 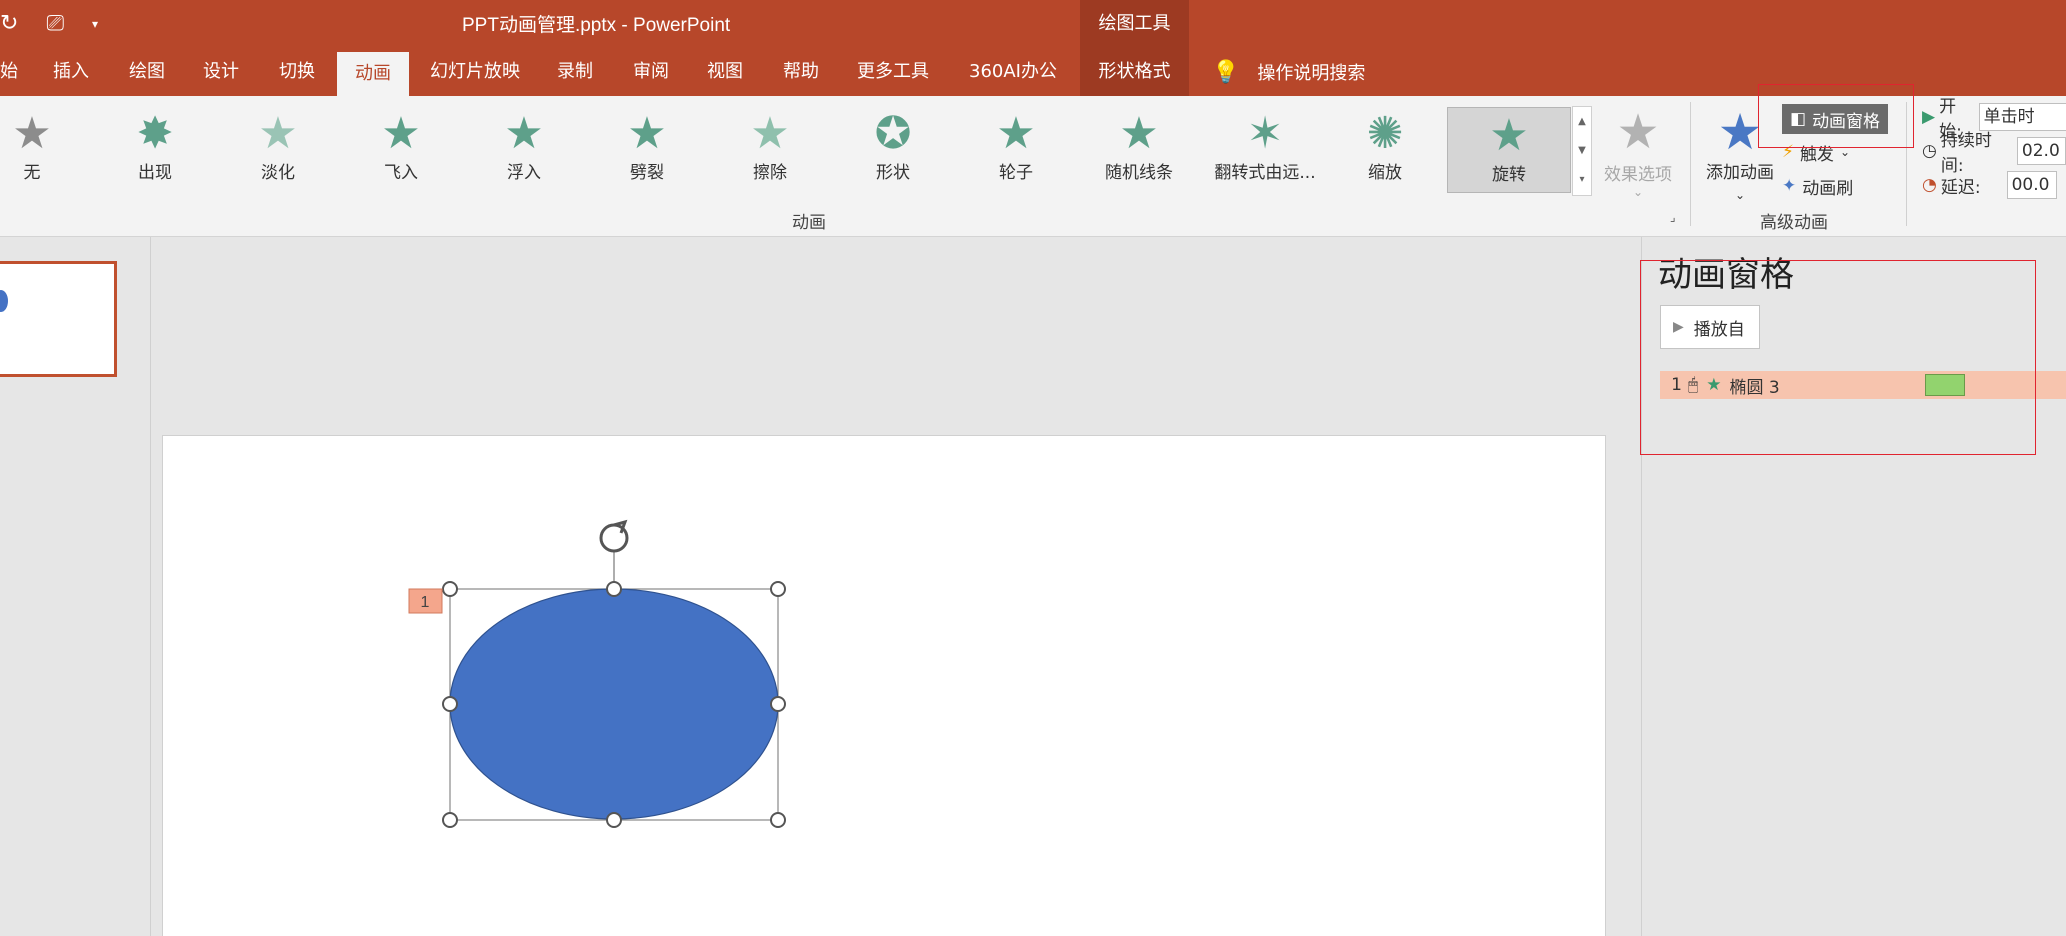 What do you see at coordinates (95, 24) in the screenshot?
I see `customize-icon: ▾` at bounding box center [95, 24].